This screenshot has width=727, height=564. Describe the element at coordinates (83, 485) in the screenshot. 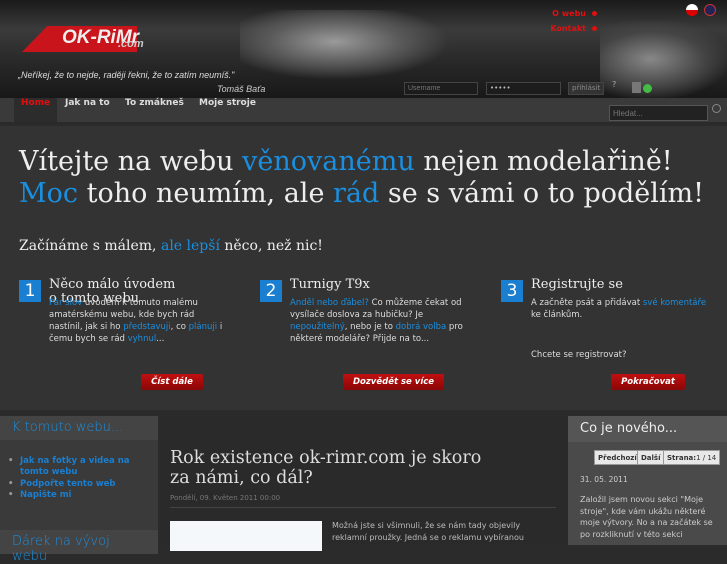

I see `left-link-support: Podpořte tento web` at that location.